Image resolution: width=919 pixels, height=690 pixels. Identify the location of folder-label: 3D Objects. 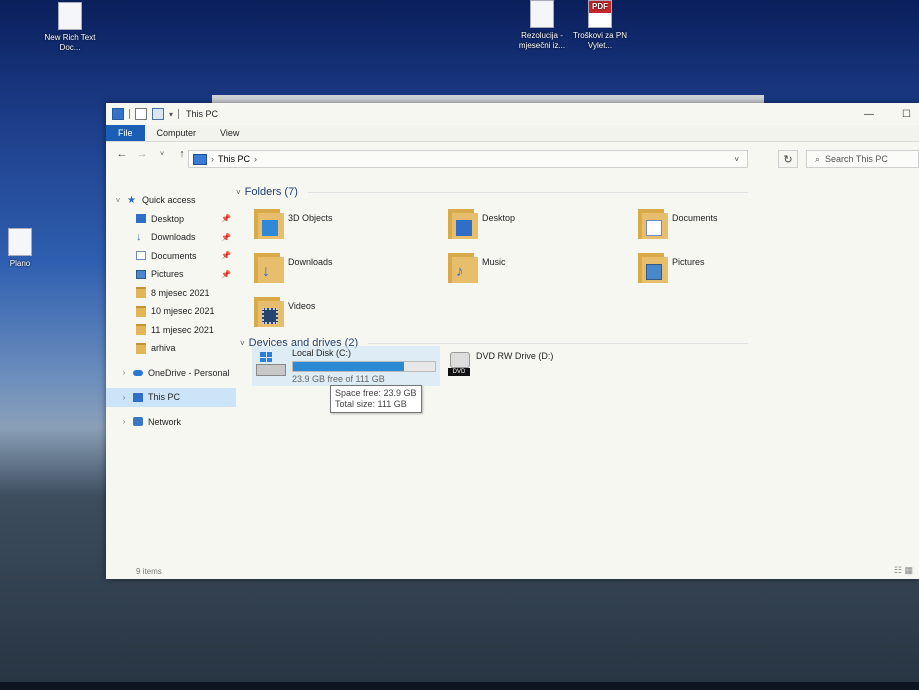
(310, 218).